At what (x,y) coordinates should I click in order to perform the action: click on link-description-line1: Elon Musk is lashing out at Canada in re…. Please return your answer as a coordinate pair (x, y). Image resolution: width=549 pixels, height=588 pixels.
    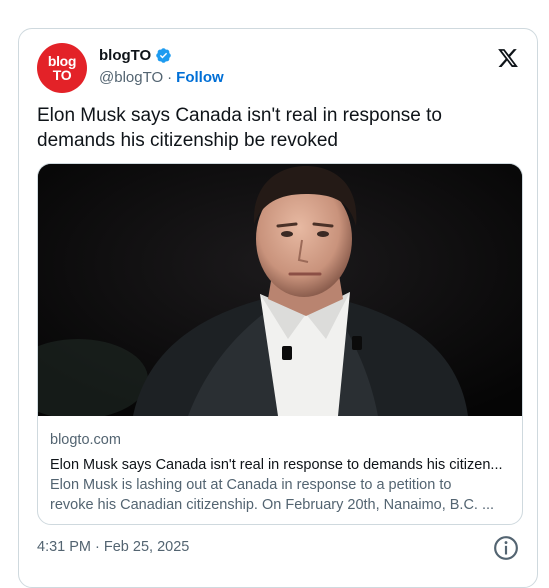
    Looking at the image, I should click on (251, 485).